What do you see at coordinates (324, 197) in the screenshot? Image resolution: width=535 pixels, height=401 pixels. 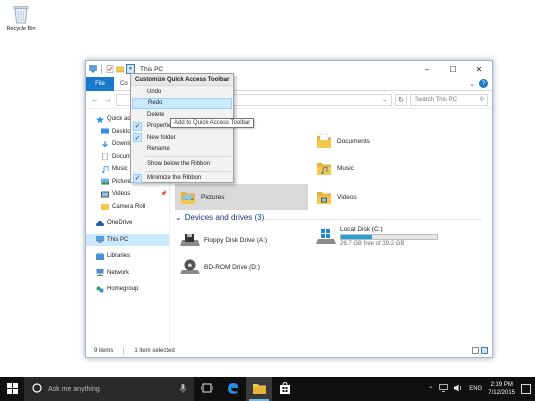 I see `videos-folder-icon` at bounding box center [324, 197].